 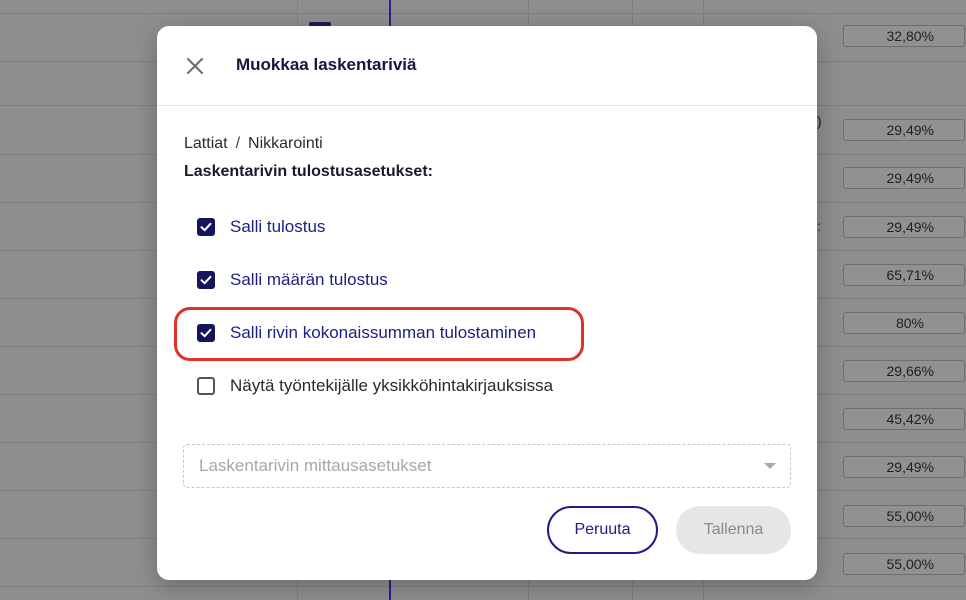 I want to click on cancel-button: Peruuta, so click(x=602, y=530).